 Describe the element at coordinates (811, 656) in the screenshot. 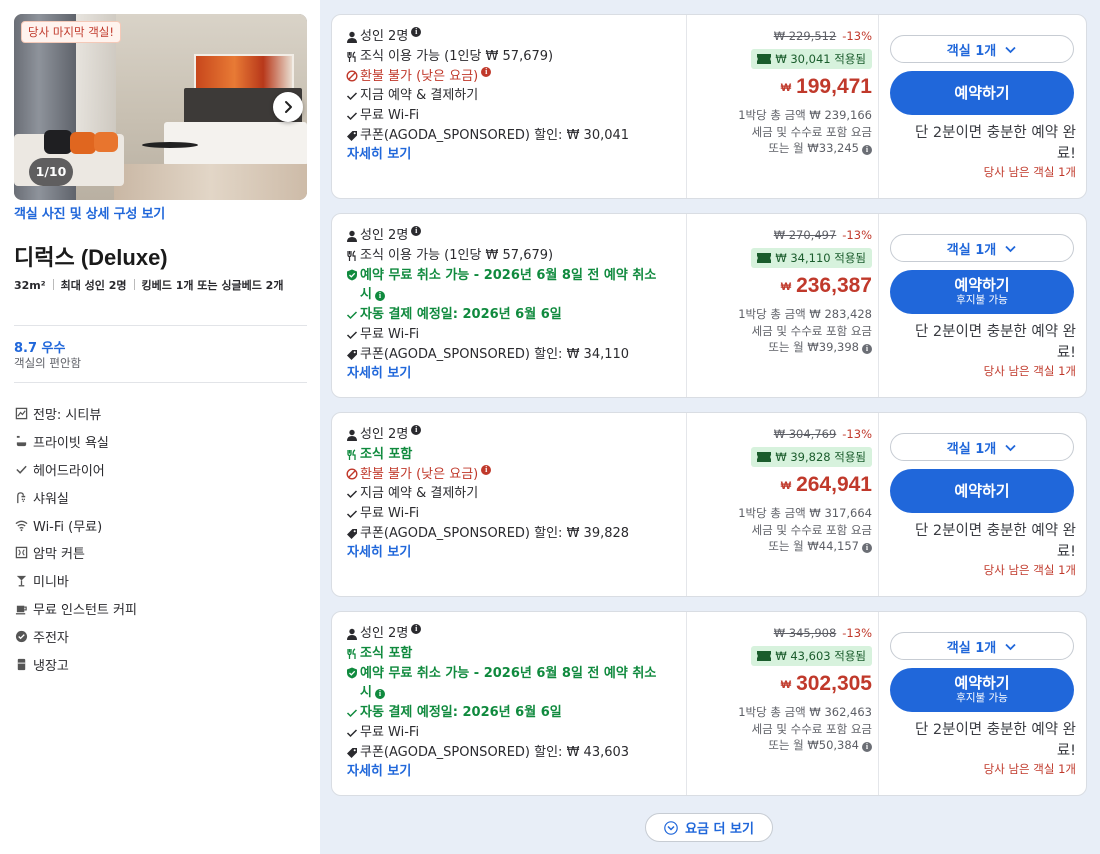

I see `coupon-applied-badge: ₩ 43,603 적용됨` at that location.